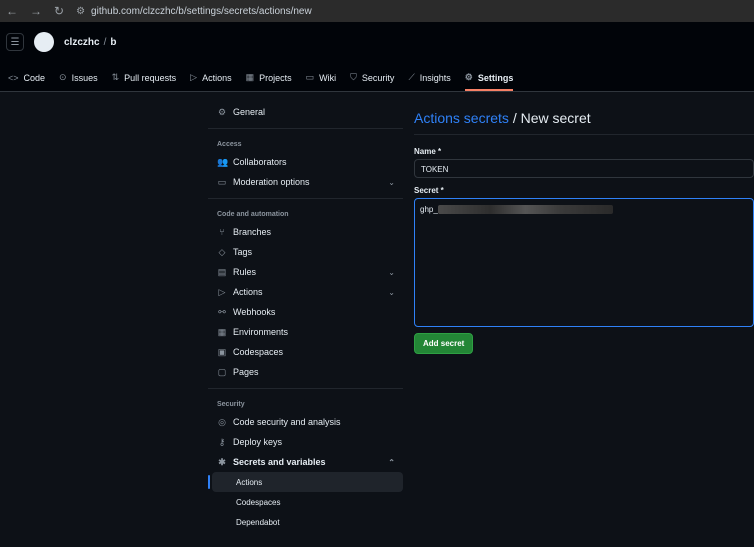 The width and height of the screenshot is (754, 547). What do you see at coordinates (223, 161) in the screenshot?
I see `people-icon: 👥` at bounding box center [223, 161].